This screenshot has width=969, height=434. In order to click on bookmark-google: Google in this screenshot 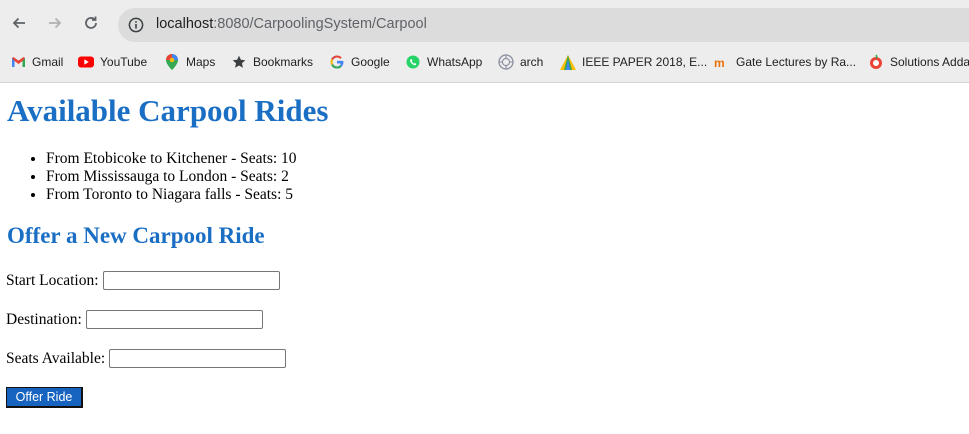, I will do `click(359, 62)`.